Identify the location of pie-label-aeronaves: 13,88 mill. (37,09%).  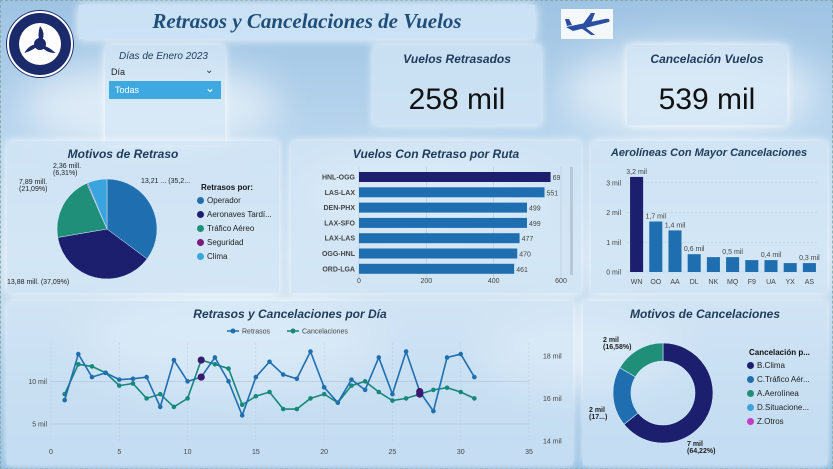
(38, 282).